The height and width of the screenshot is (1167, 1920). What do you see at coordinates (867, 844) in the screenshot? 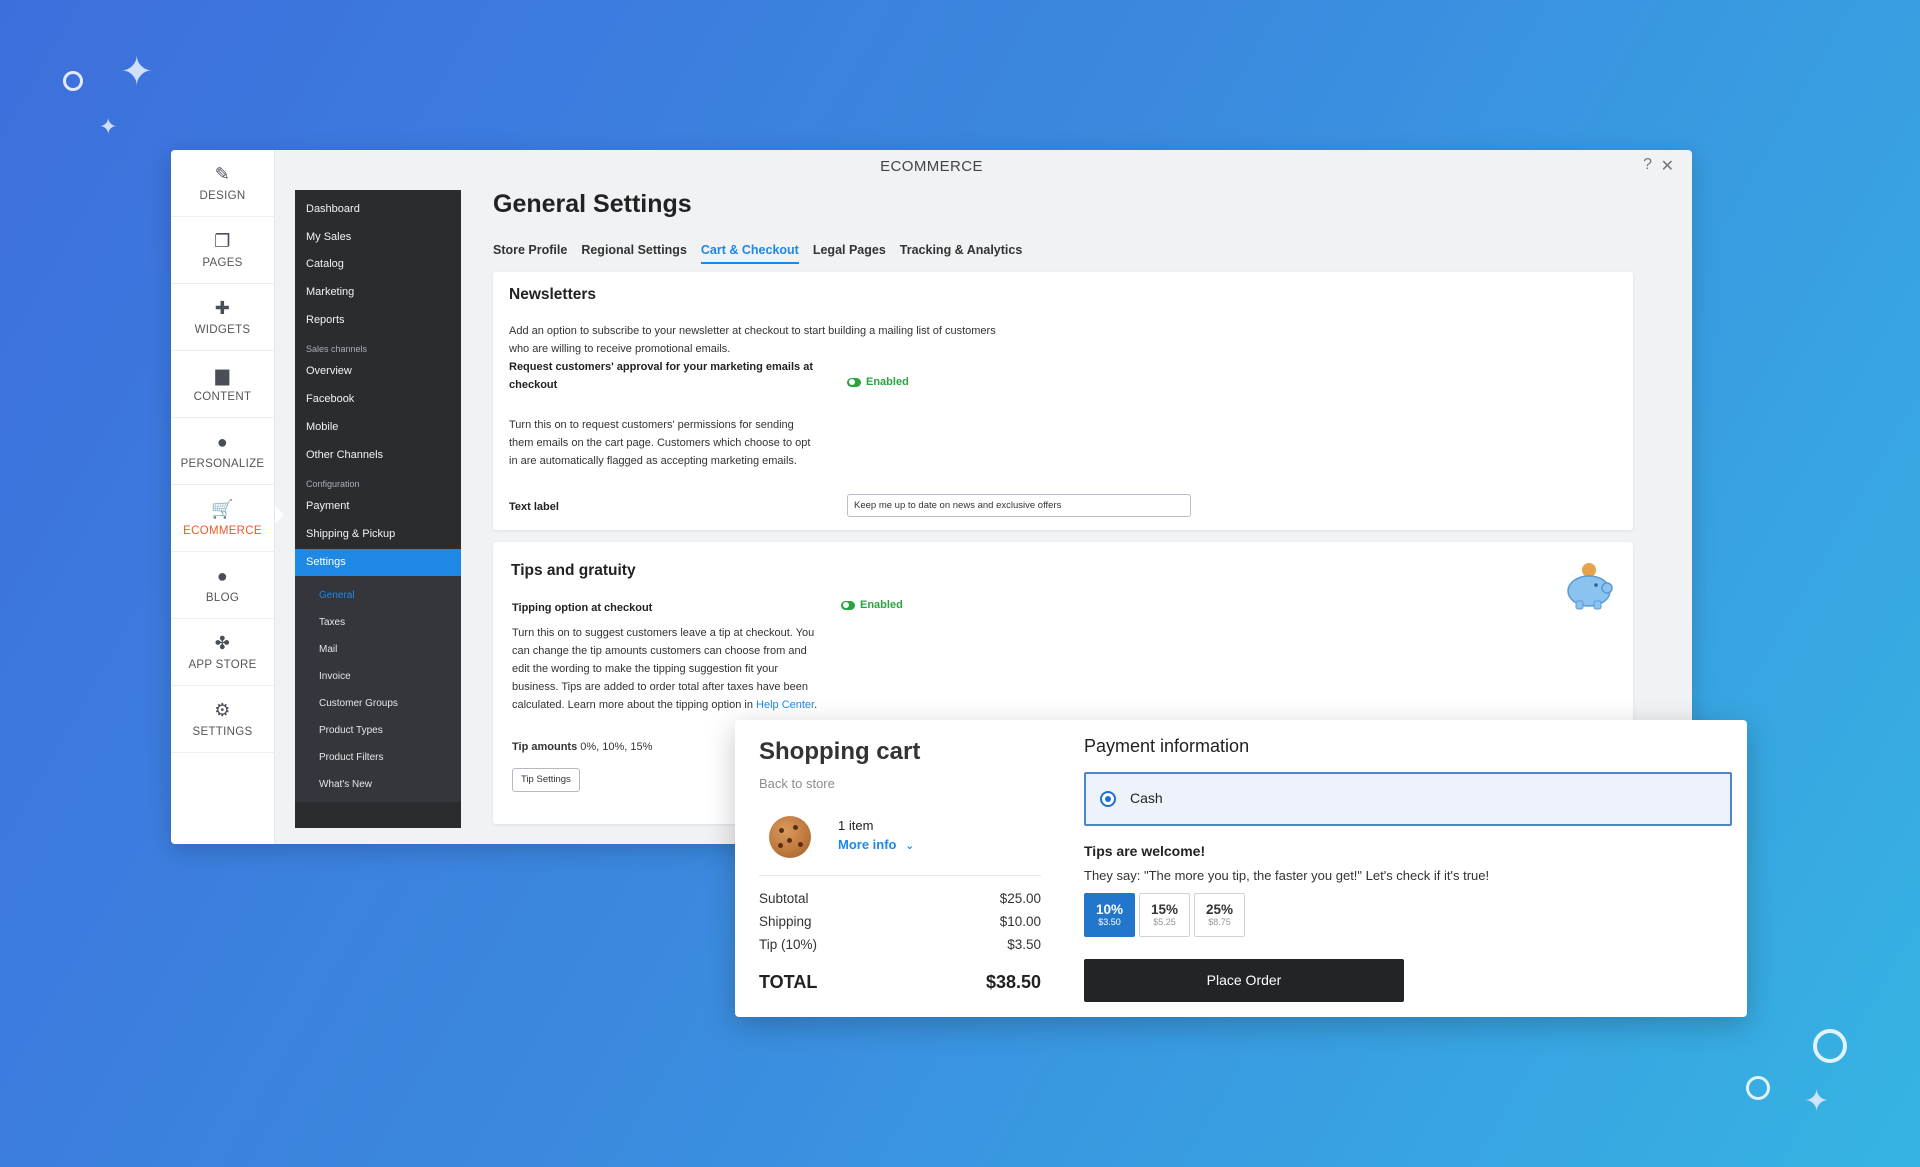
I see `more-info-label: More info` at bounding box center [867, 844].